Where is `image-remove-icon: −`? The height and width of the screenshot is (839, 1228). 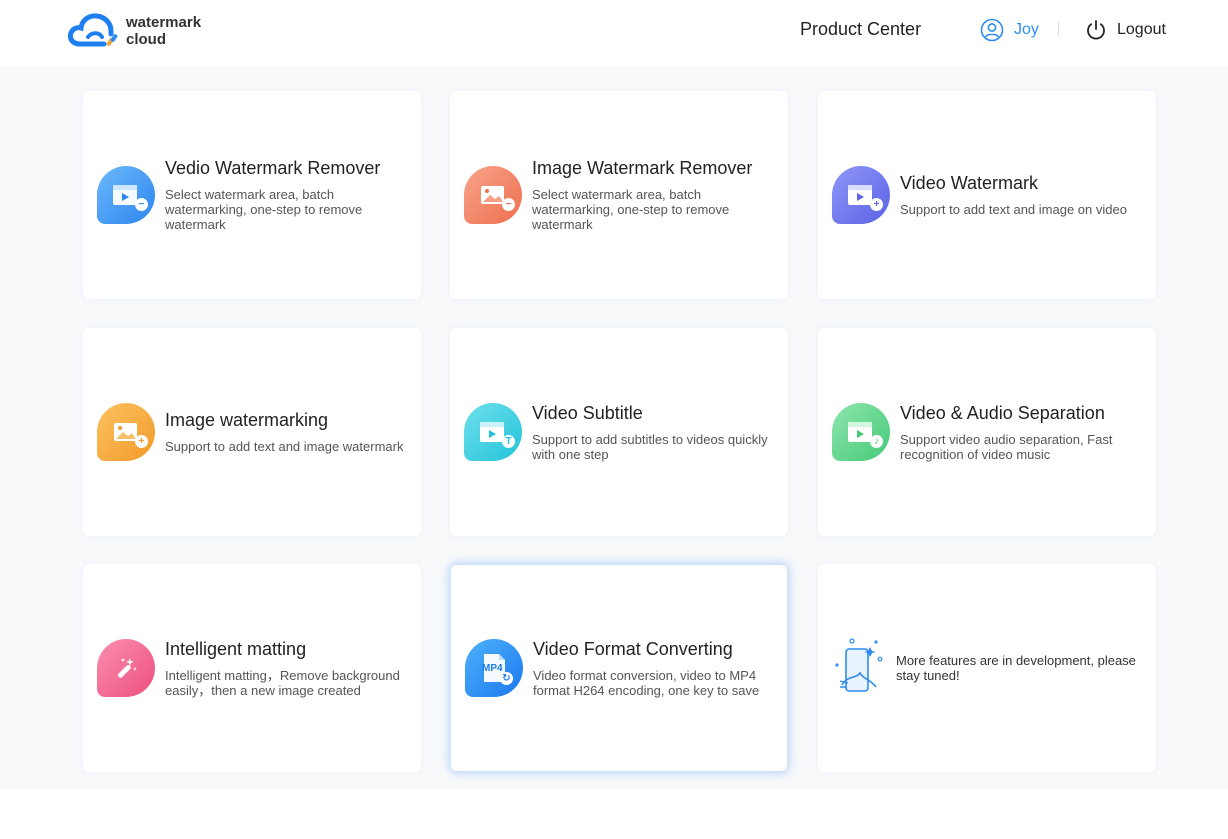 image-remove-icon: − is located at coordinates (493, 195).